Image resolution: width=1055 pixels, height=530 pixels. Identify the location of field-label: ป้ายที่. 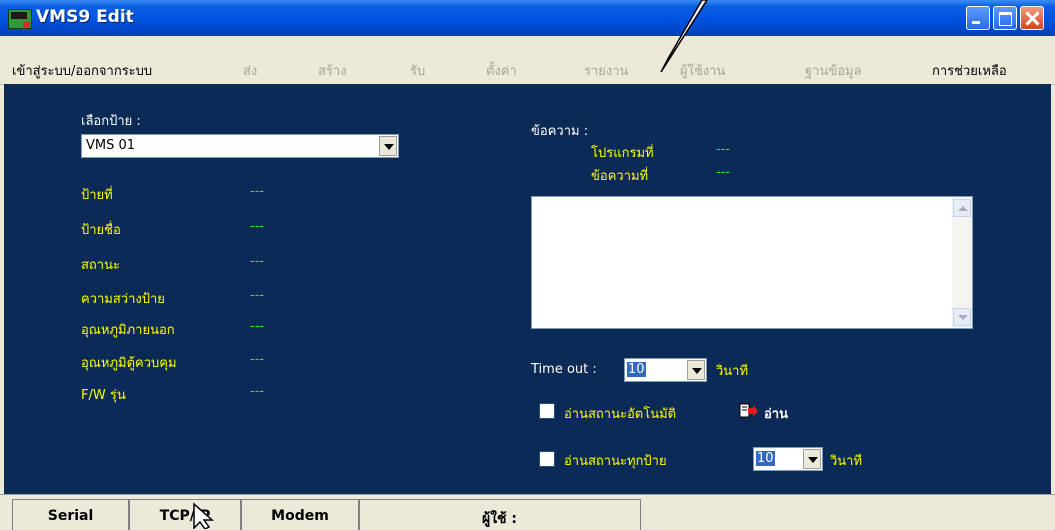
(97, 195).